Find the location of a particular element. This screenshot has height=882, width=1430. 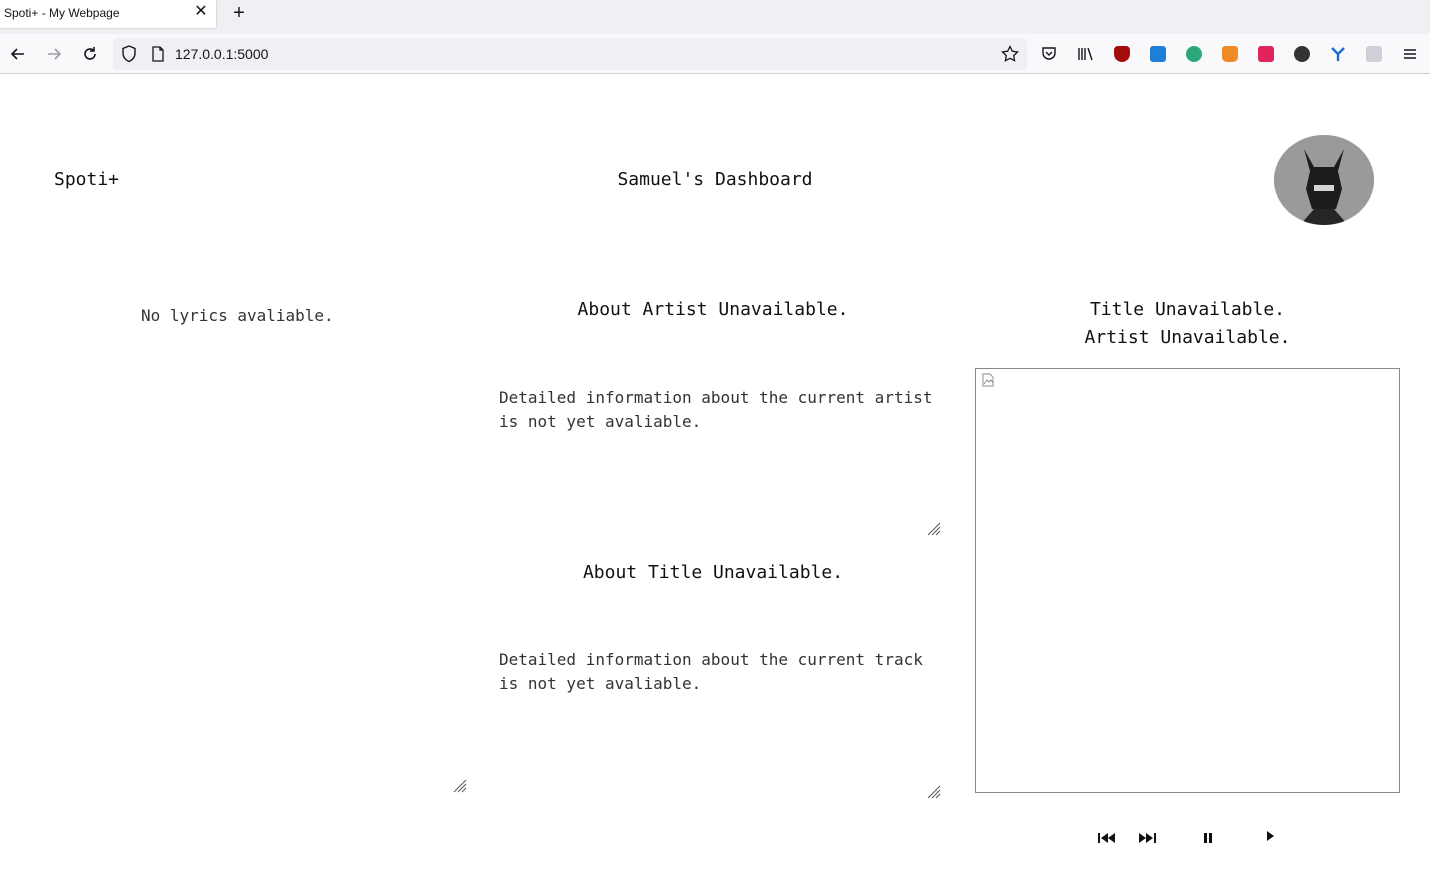

page-icon is located at coordinates (158, 56).